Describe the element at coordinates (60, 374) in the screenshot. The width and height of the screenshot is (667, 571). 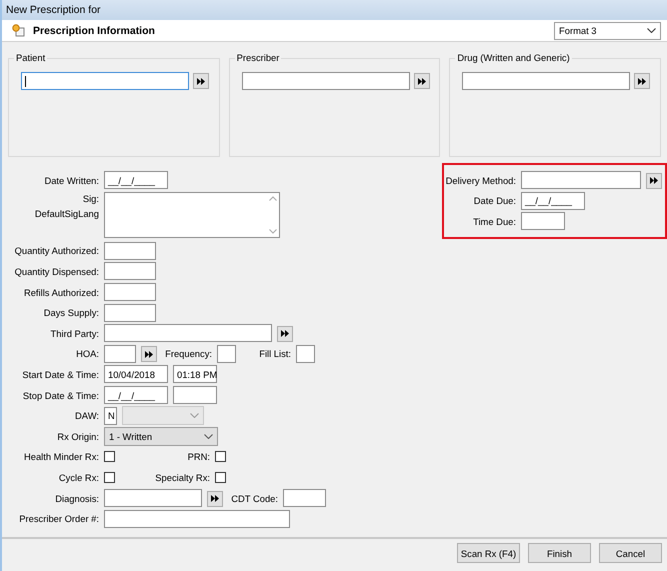
I see `field-label: Start Date & Time:` at that location.